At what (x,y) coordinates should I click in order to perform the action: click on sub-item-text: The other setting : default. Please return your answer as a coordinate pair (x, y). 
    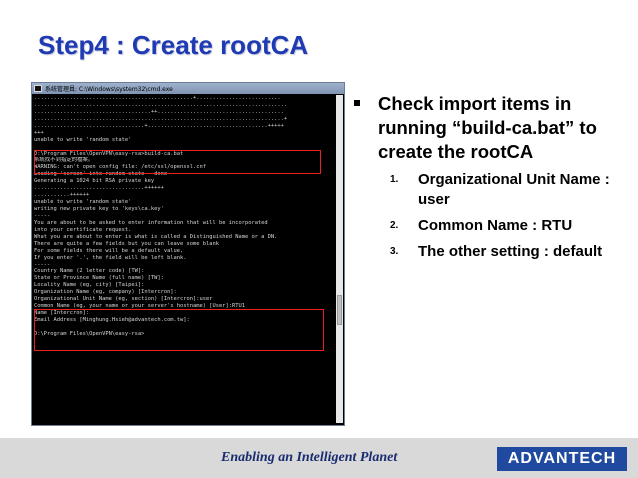
    Looking at the image, I should click on (510, 251).